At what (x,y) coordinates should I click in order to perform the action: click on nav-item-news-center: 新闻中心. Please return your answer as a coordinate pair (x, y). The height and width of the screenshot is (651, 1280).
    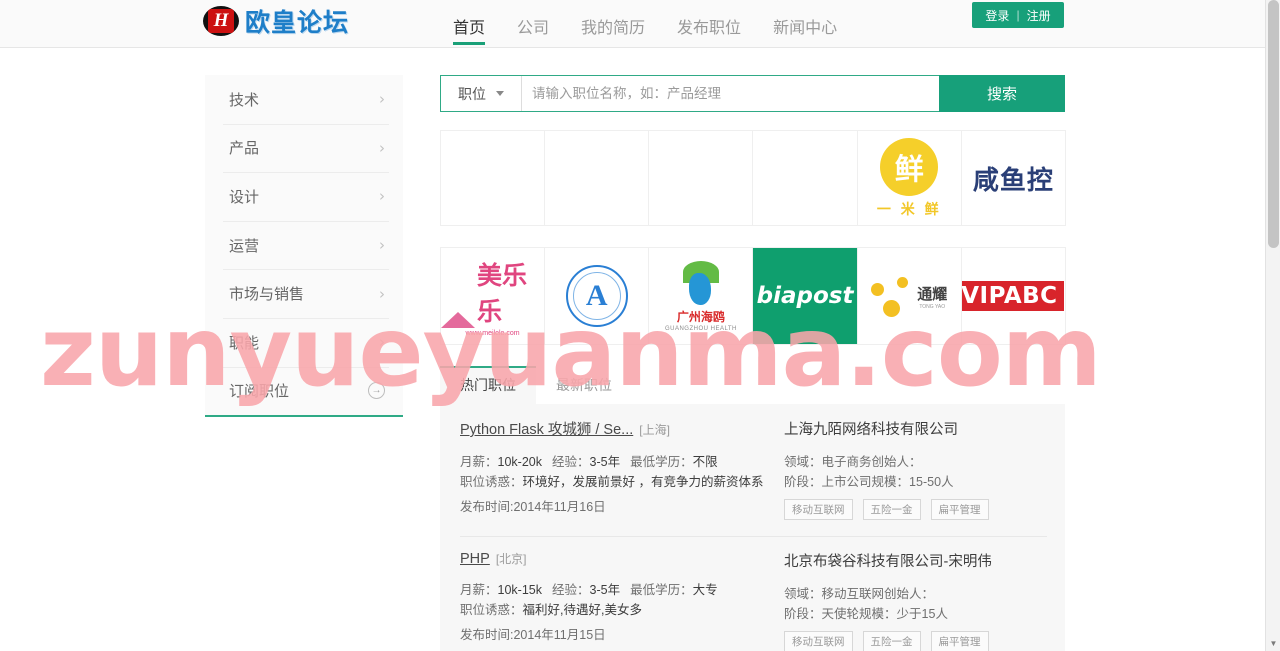
    Looking at the image, I should click on (805, 24).